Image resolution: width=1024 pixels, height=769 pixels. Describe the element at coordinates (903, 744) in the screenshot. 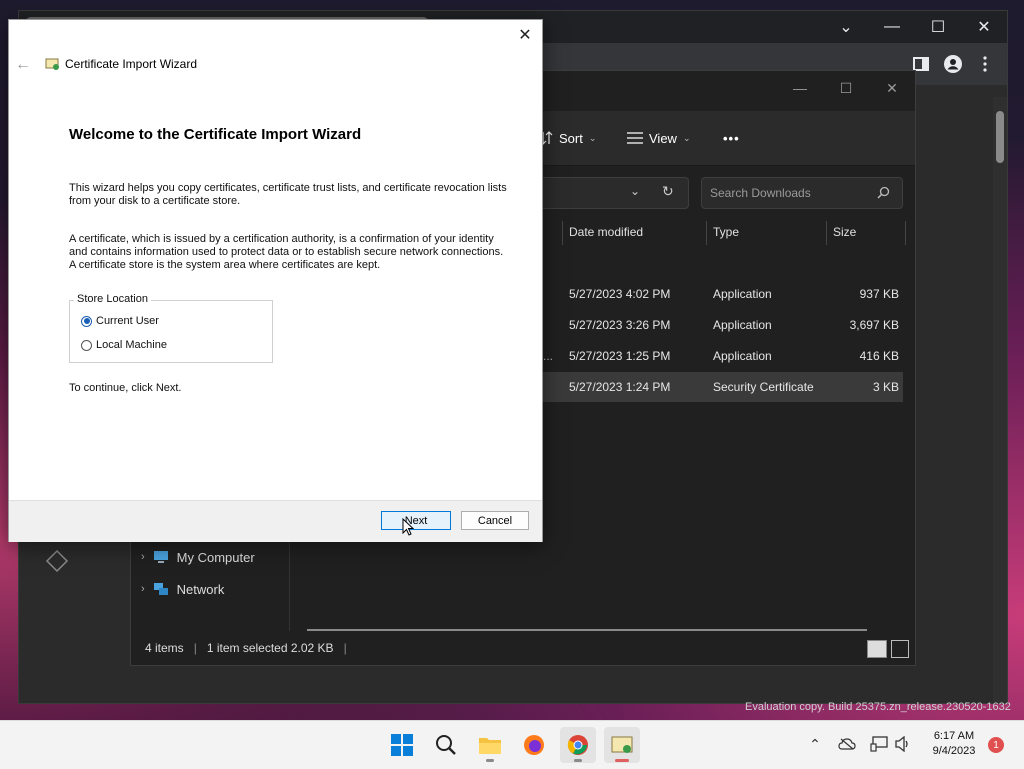

I see `volume-icon` at that location.